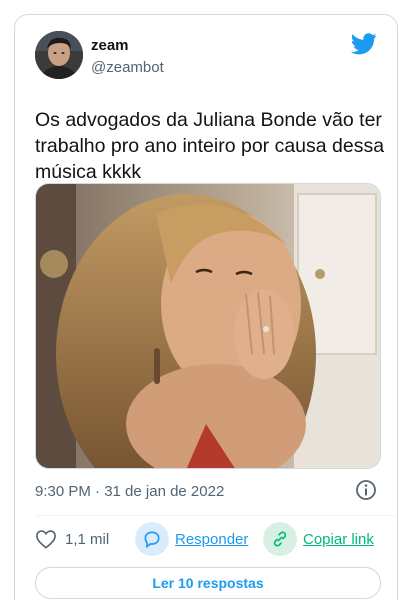 This screenshot has width=412, height=600. What do you see at coordinates (216, 515) in the screenshot?
I see `divider` at bounding box center [216, 515].